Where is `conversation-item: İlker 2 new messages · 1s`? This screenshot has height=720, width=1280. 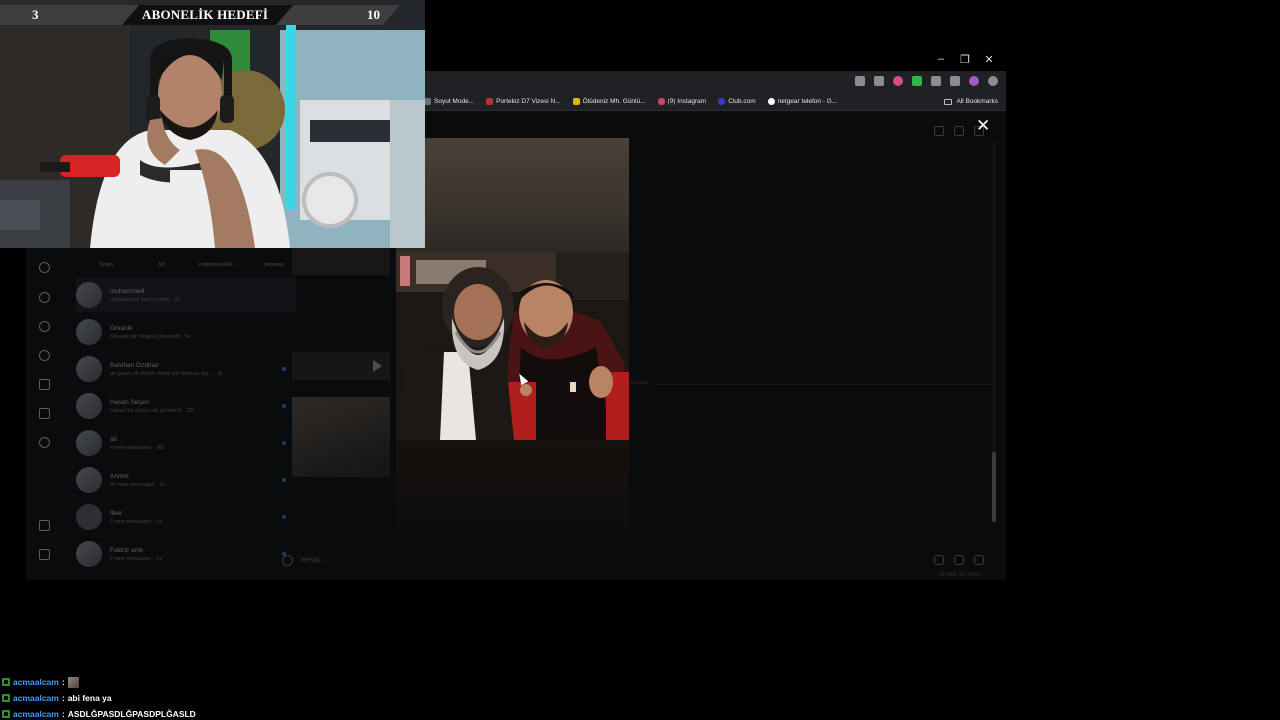
conversation-item: İlker 2 new messages · 1s is located at coordinates (186, 517).